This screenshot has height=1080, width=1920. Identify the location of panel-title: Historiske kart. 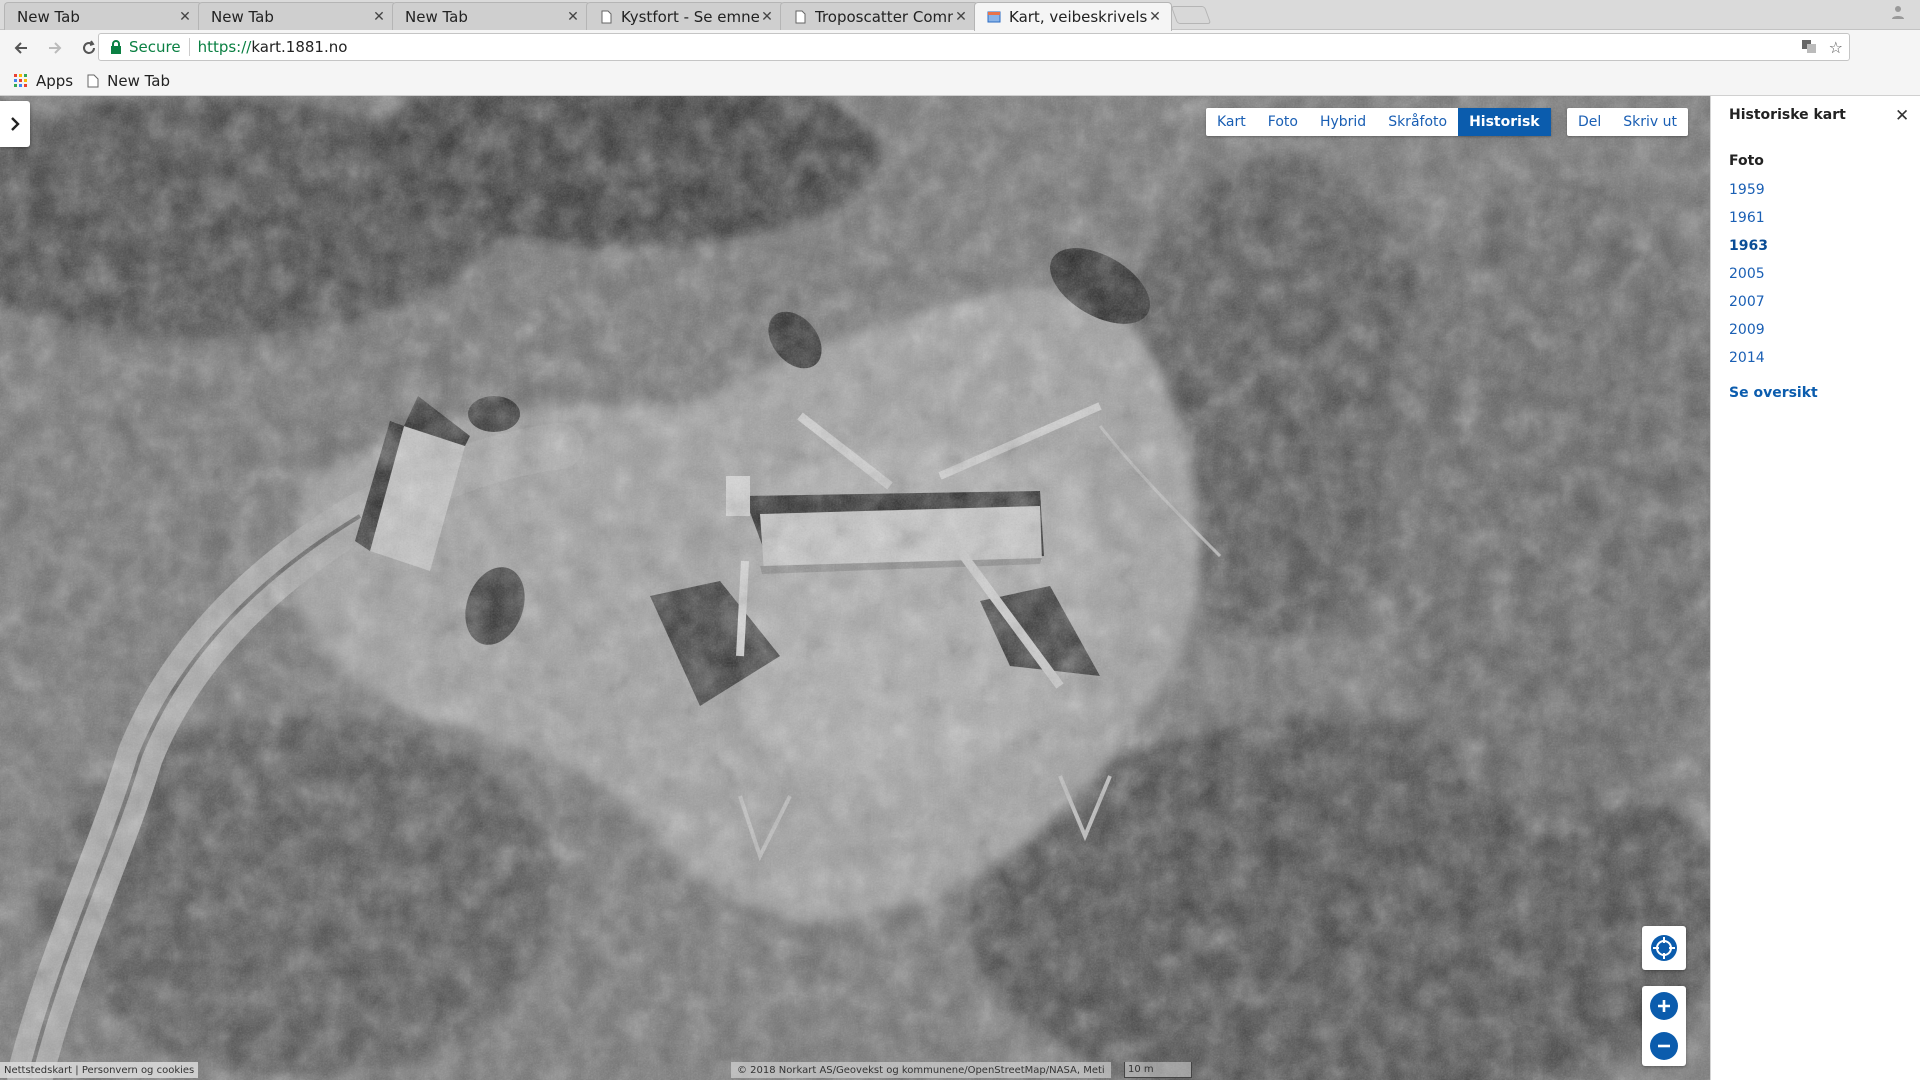
(1787, 115).